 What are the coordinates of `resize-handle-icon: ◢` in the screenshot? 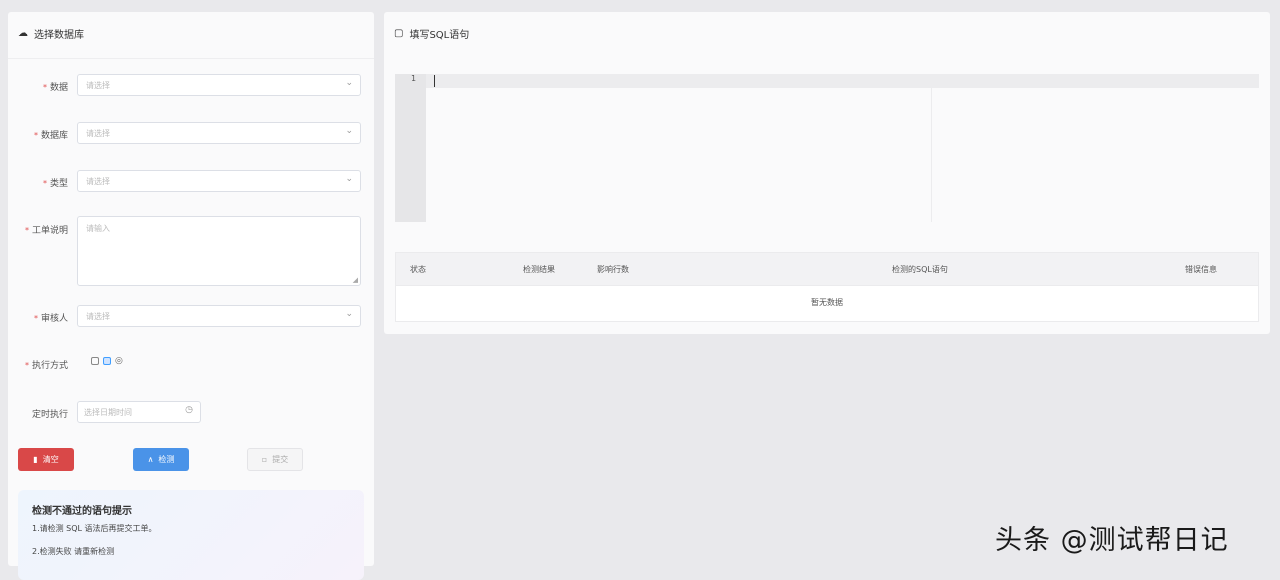 It's located at (355, 280).